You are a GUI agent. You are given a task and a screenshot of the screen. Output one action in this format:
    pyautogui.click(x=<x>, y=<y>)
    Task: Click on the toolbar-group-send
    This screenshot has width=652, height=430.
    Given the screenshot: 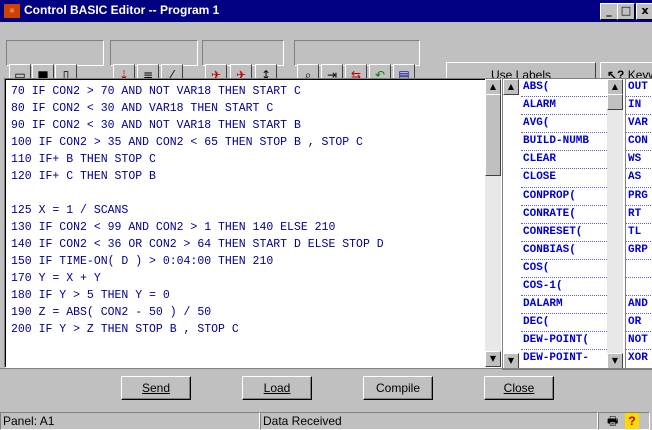 What is the action you would take?
    pyautogui.click(x=243, y=53)
    